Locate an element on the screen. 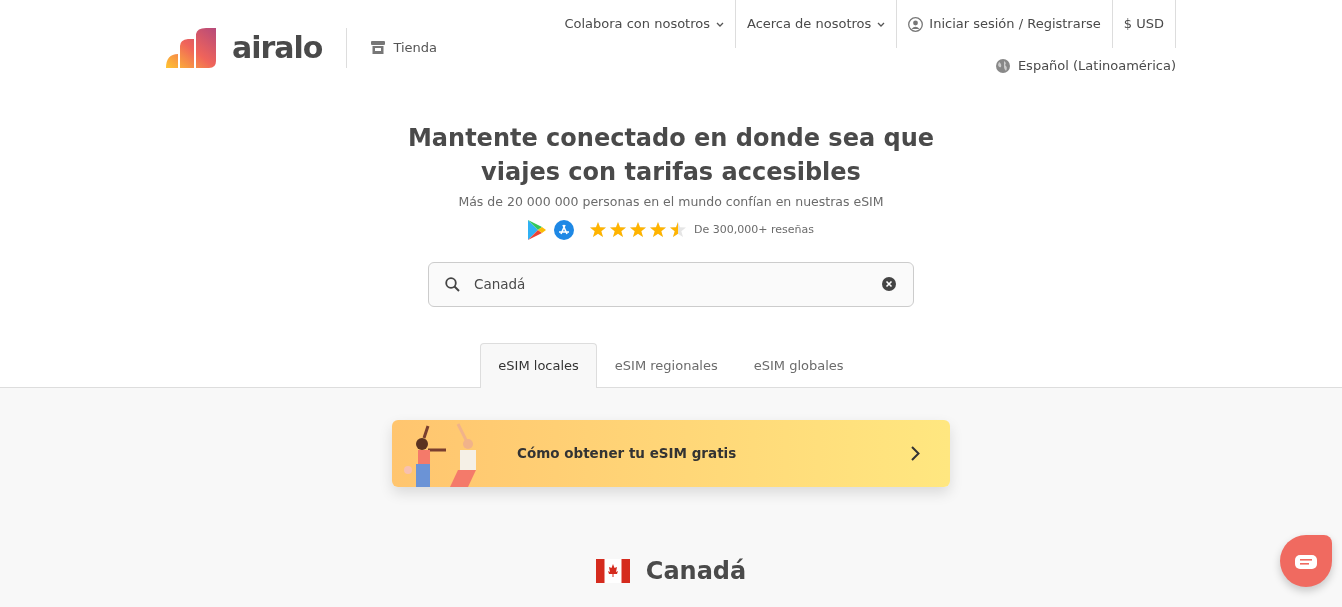 The height and width of the screenshot is (607, 1342). store-icon is located at coordinates (378, 47).